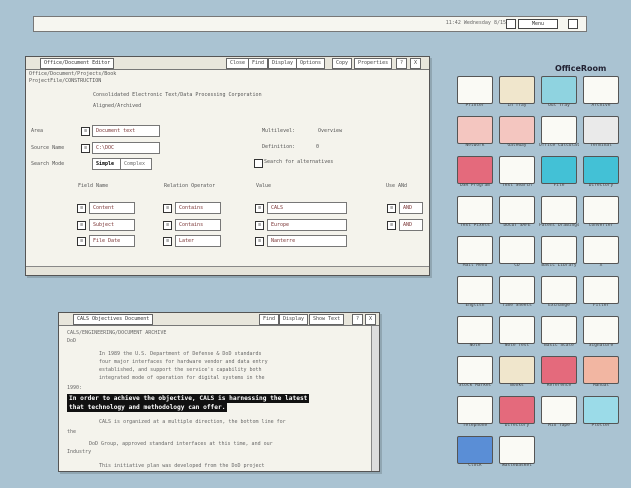  Describe the element at coordinates (475, 134) in the screenshot. I see `globe-icon: Network` at that location.